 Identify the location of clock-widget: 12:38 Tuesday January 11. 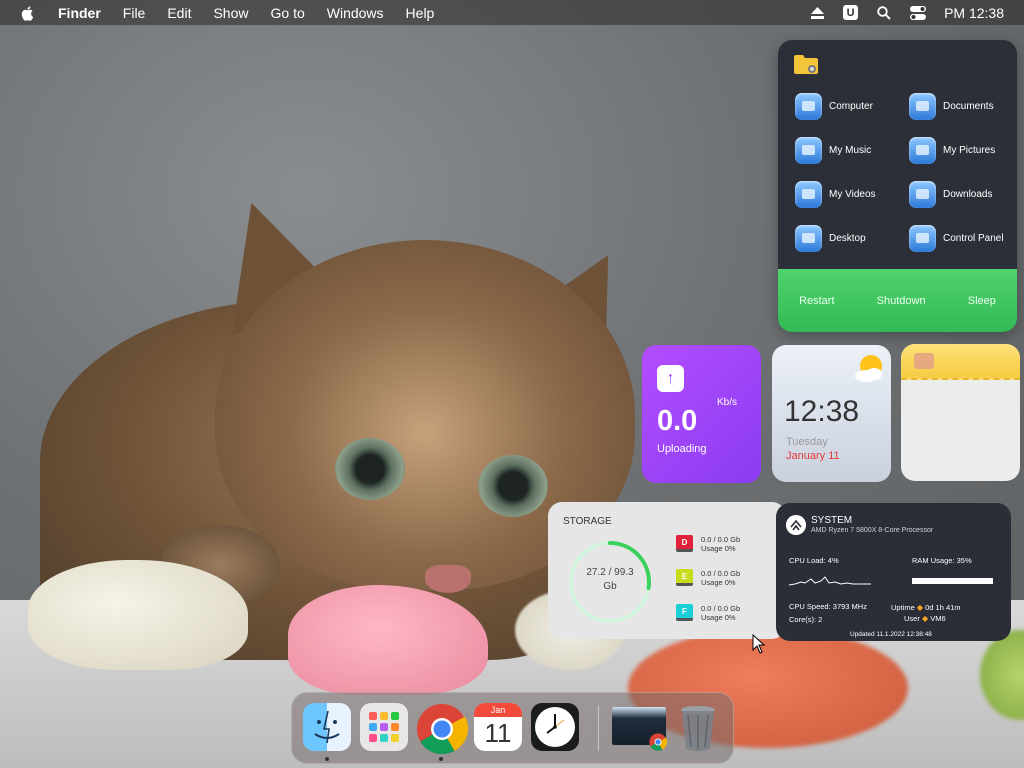
(831, 413).